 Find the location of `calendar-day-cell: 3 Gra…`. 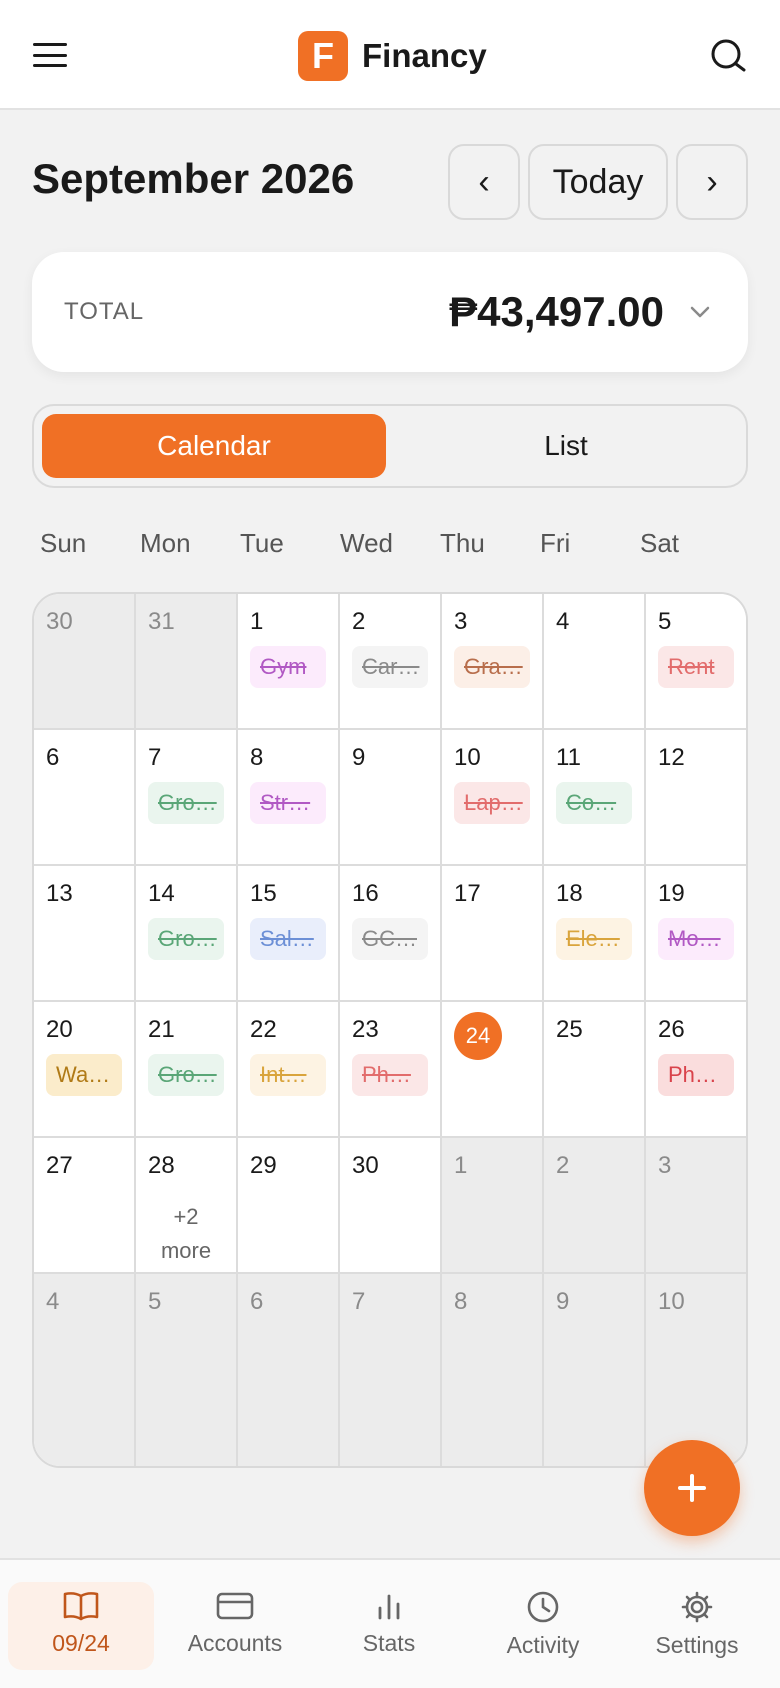

calendar-day-cell: 3 Gra… is located at coordinates (493, 662).